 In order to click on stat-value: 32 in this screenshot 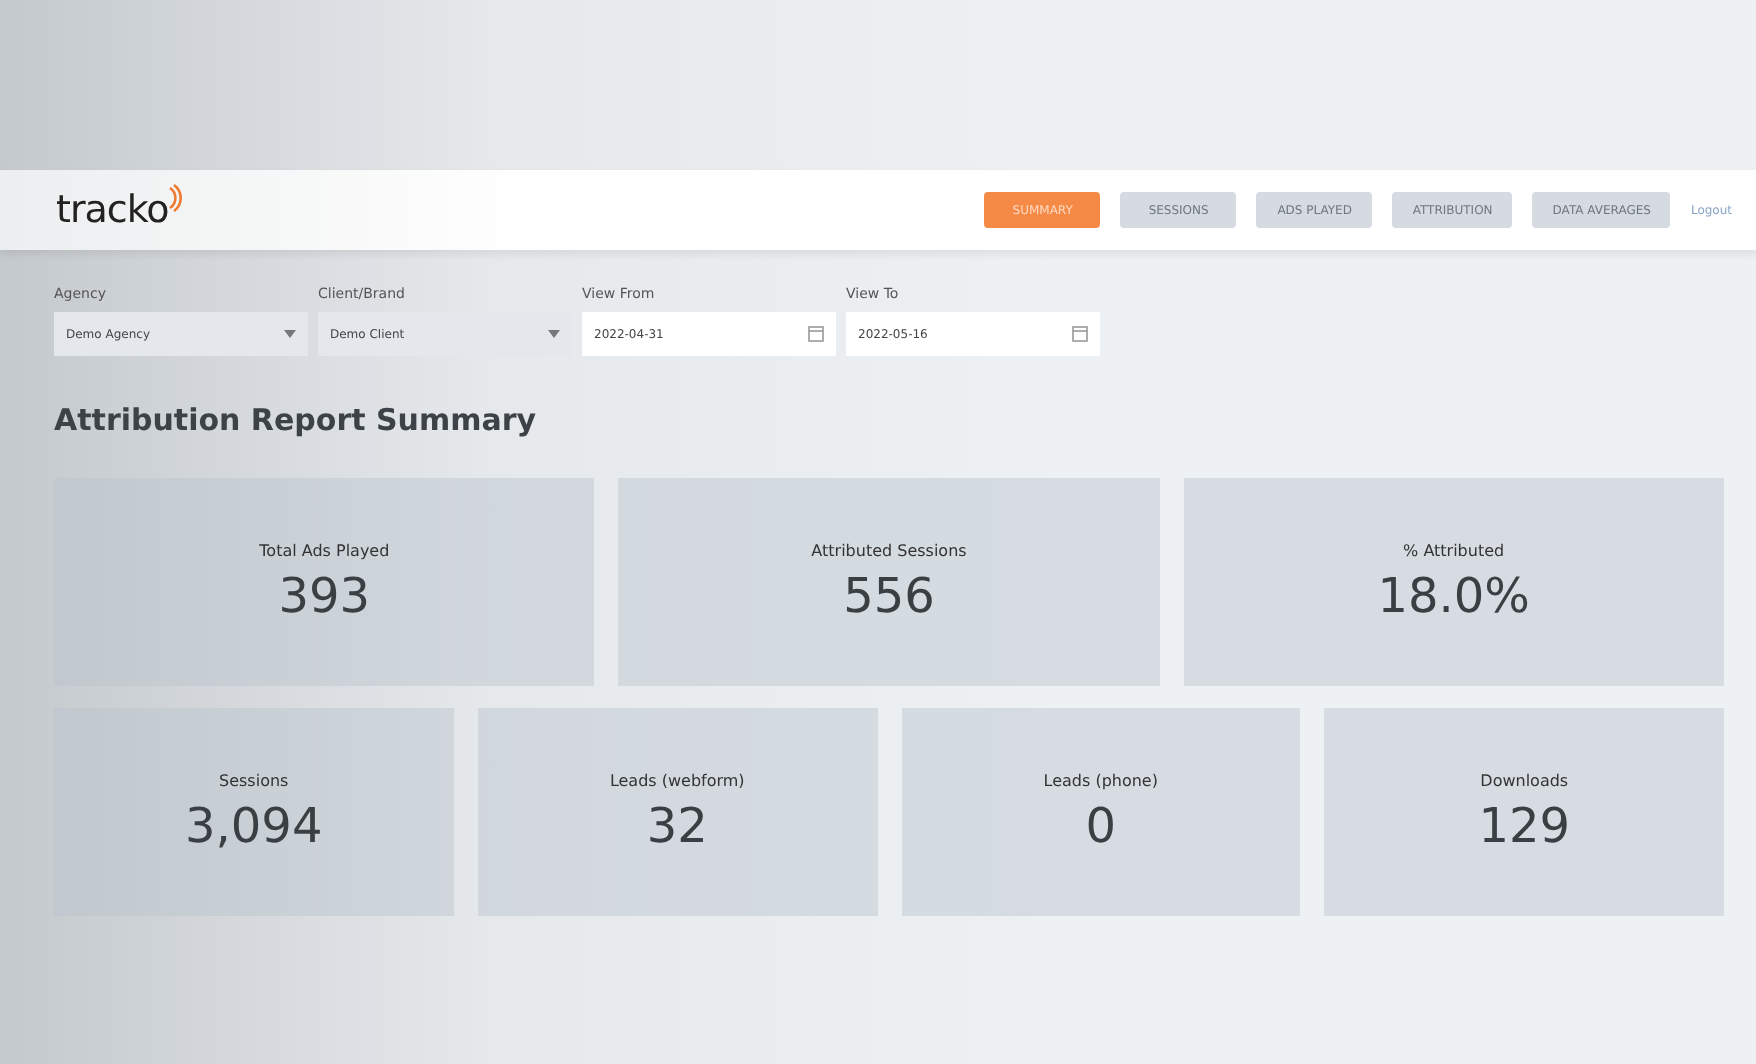, I will do `click(677, 825)`.